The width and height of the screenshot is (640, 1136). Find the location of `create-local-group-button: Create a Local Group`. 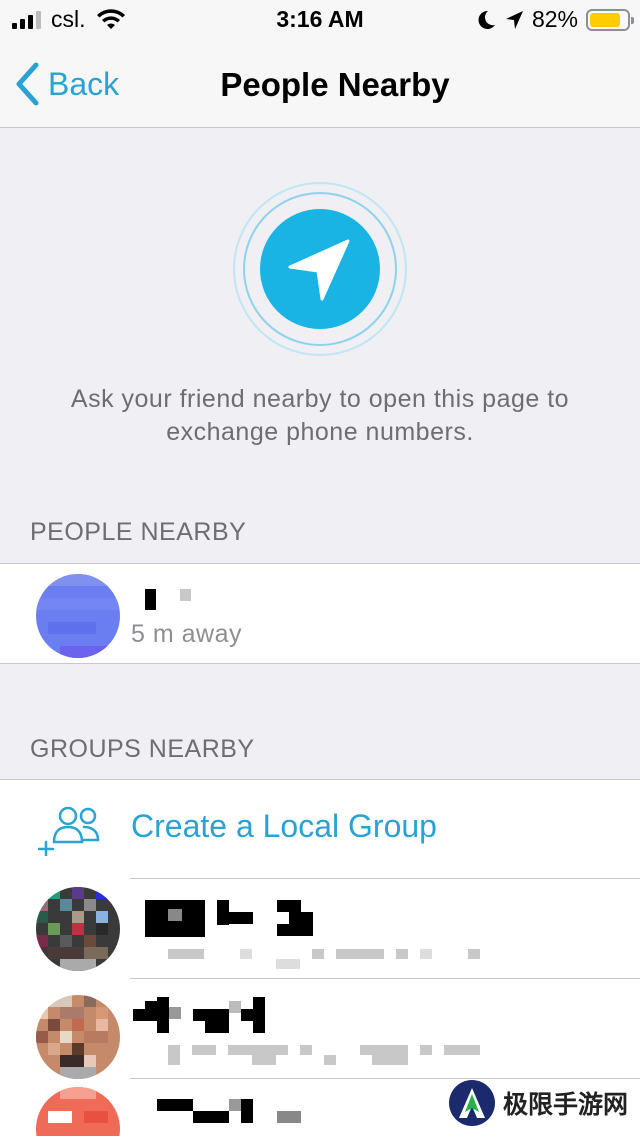

create-local-group-button: Create a Local Group is located at coordinates (320, 829).